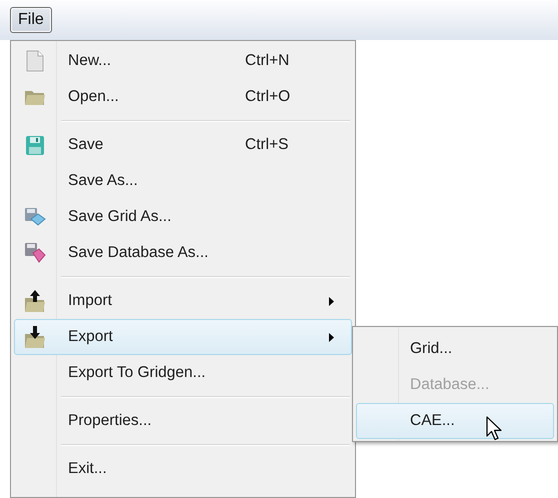 The height and width of the screenshot is (498, 558). Describe the element at coordinates (183, 301) in the screenshot. I see `menu-item: Import` at that location.